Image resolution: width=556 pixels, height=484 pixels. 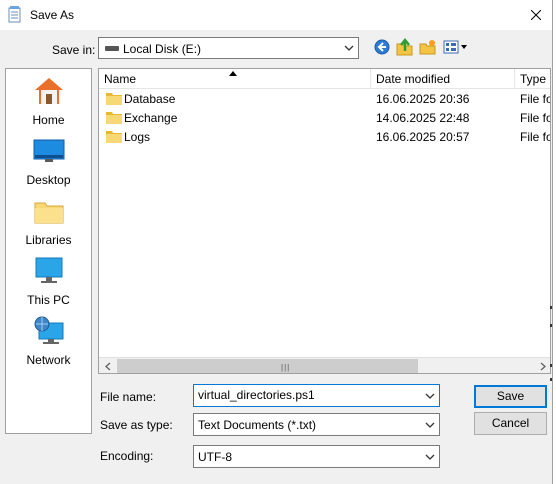 What do you see at coordinates (510, 423) in the screenshot?
I see `cancel-button: Cancel` at bounding box center [510, 423].